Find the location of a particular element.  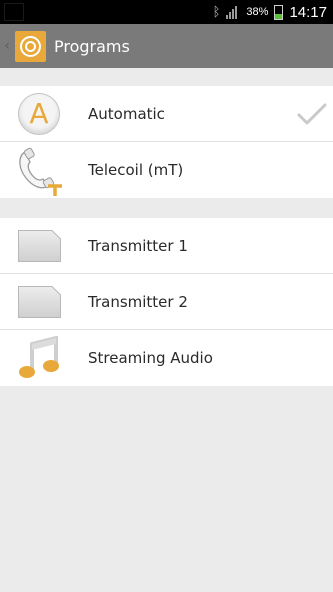

list-item-telecoil: Telecoil (mT) is located at coordinates (166, 170).